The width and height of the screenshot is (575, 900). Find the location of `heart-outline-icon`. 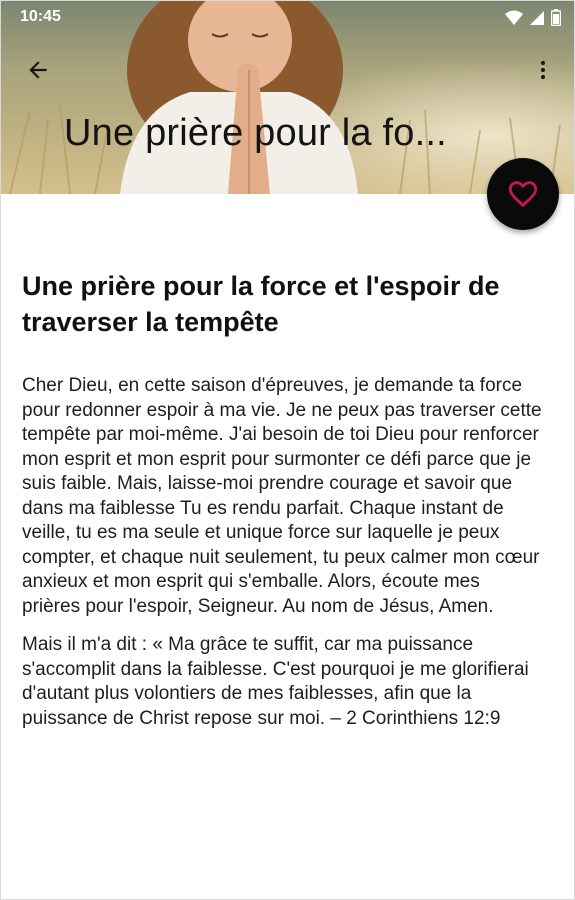

heart-outline-icon is located at coordinates (523, 194).